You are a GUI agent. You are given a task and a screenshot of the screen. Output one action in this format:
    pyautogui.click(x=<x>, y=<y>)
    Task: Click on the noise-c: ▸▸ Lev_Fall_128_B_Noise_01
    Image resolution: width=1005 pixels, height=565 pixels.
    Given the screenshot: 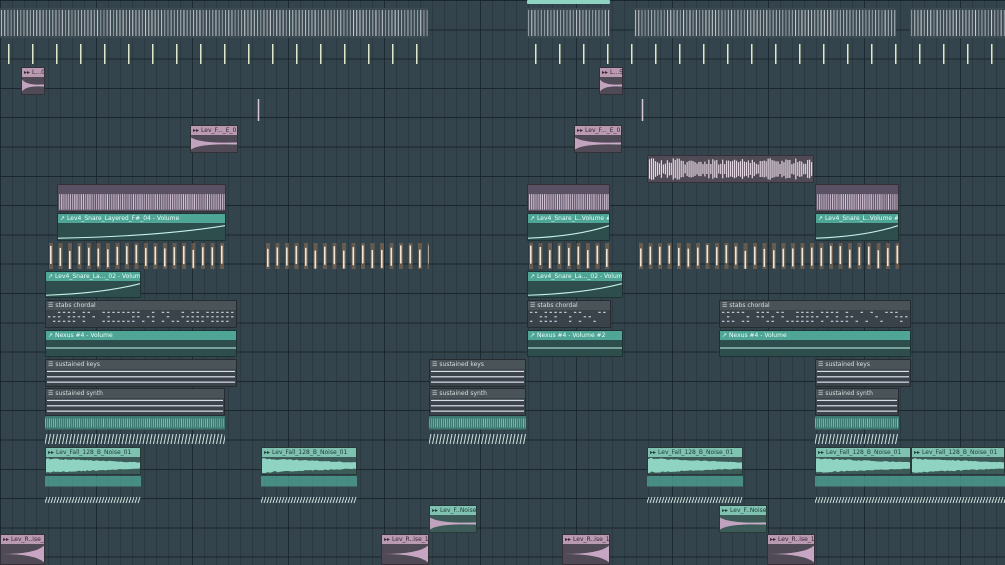 What is the action you would take?
    pyautogui.click(x=695, y=461)
    